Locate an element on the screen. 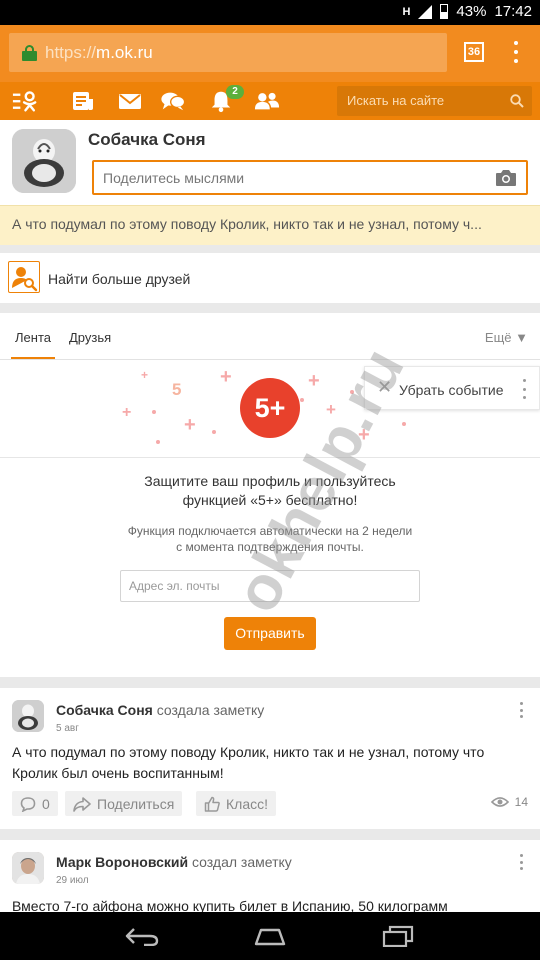  search-icon is located at coordinates (517, 101).